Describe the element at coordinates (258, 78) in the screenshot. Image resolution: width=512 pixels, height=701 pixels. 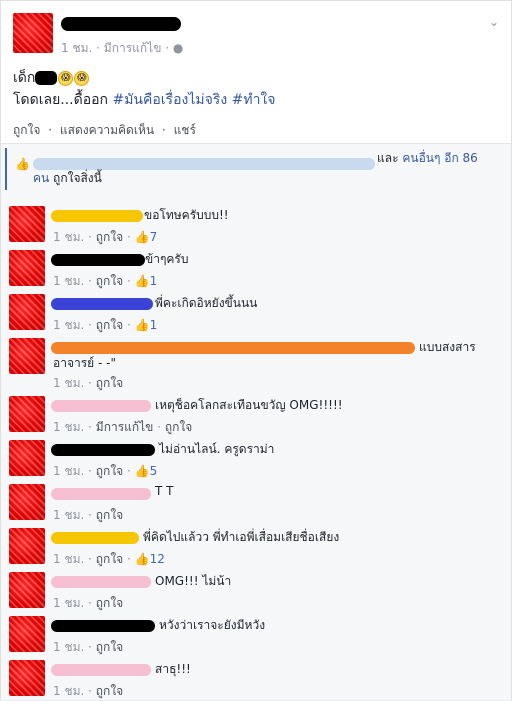
I see `post-line-1: เด็ก 😱 😱` at that location.